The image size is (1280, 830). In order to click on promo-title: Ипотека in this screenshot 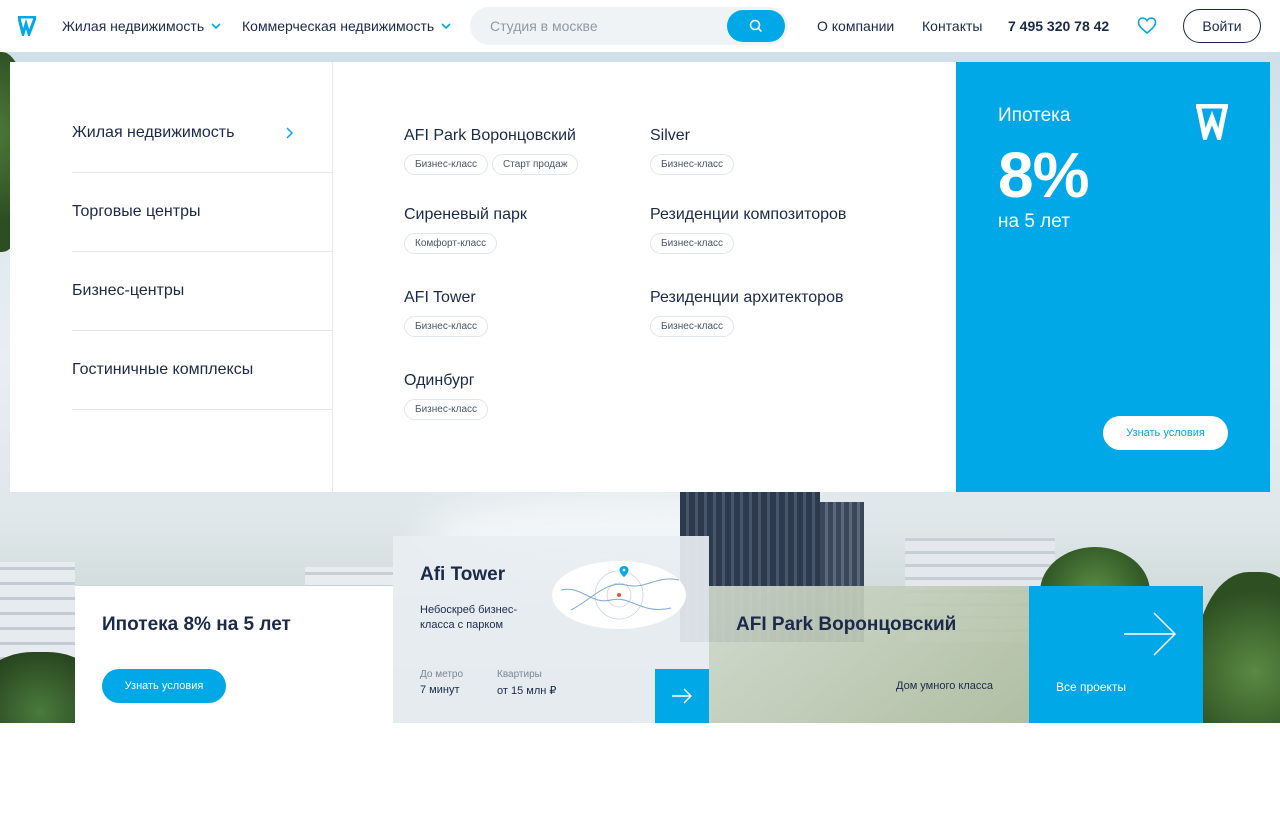, I will do `click(1034, 115)`.